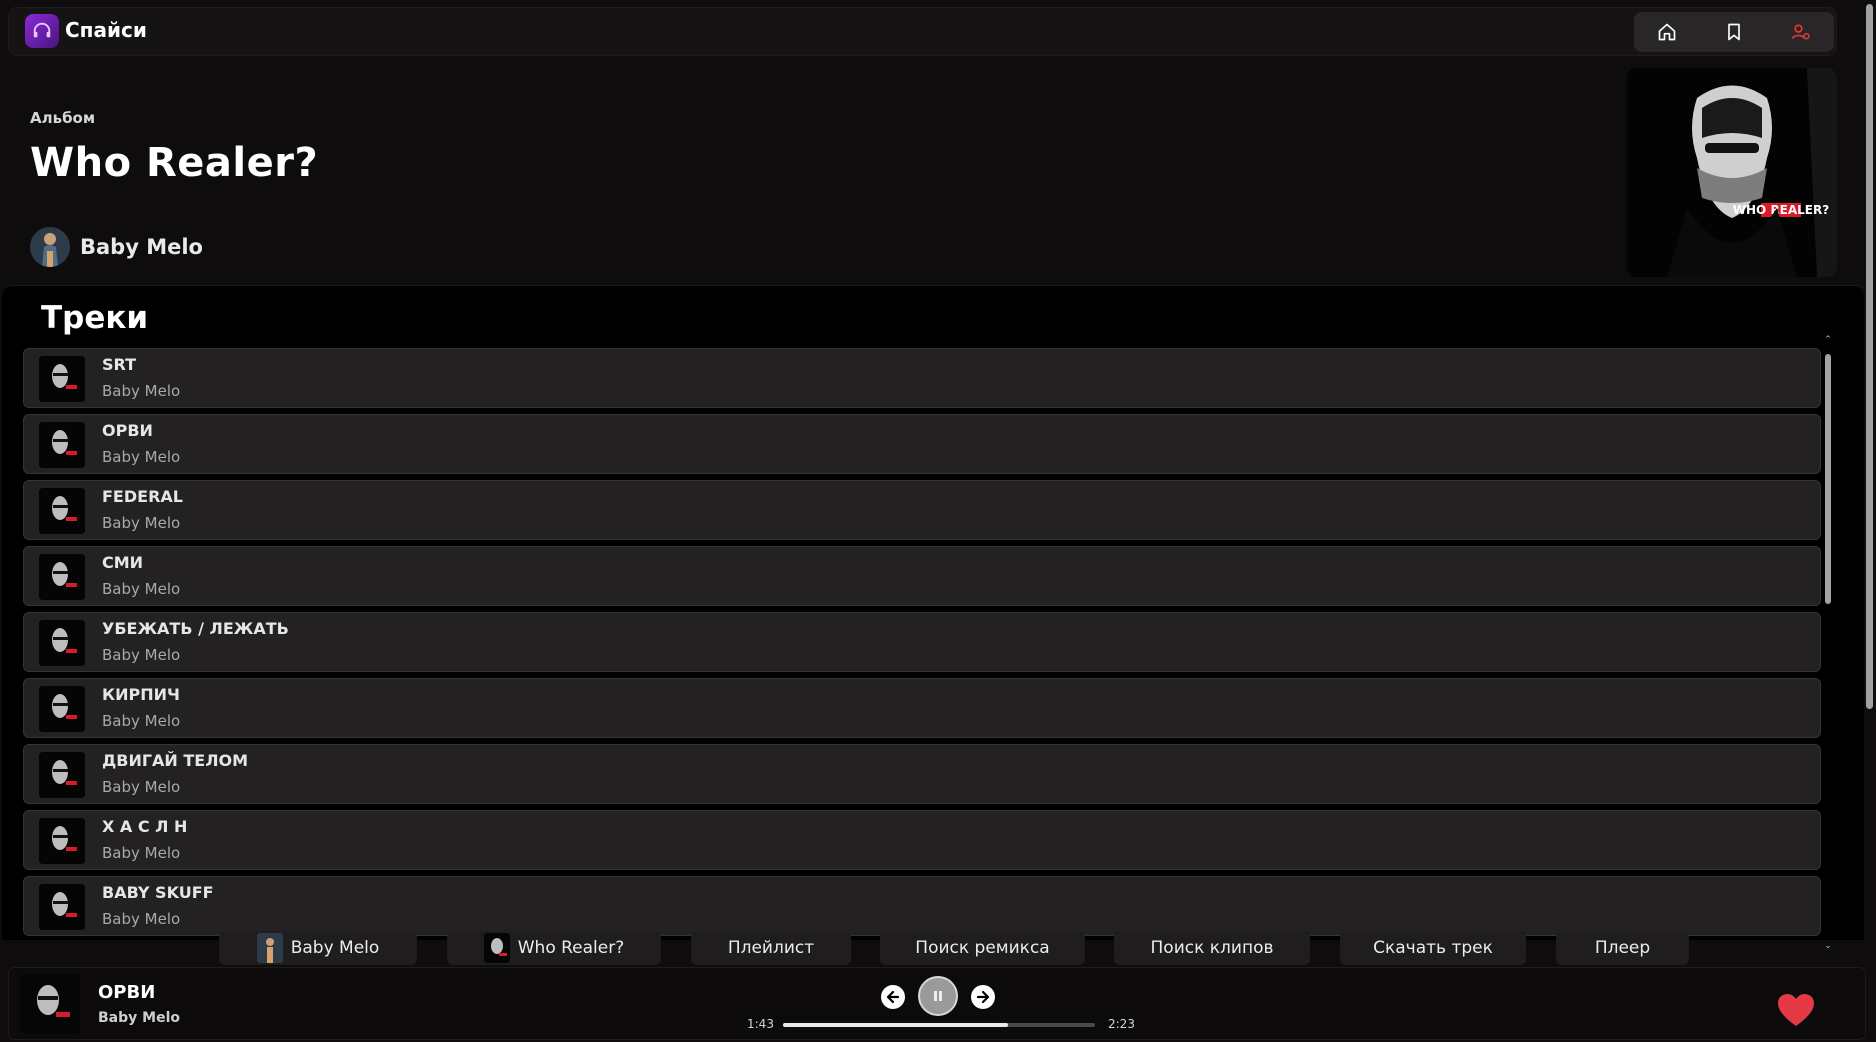 The width and height of the screenshot is (1876, 1042). I want to click on track-title: ОРВИ, so click(127, 430).